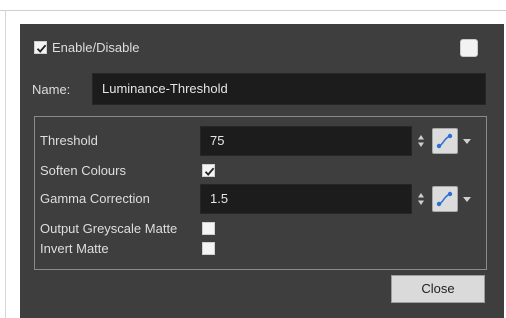 This screenshot has height=318, width=506. What do you see at coordinates (96, 47) in the screenshot?
I see `enable-label: Enable/Disable` at bounding box center [96, 47].